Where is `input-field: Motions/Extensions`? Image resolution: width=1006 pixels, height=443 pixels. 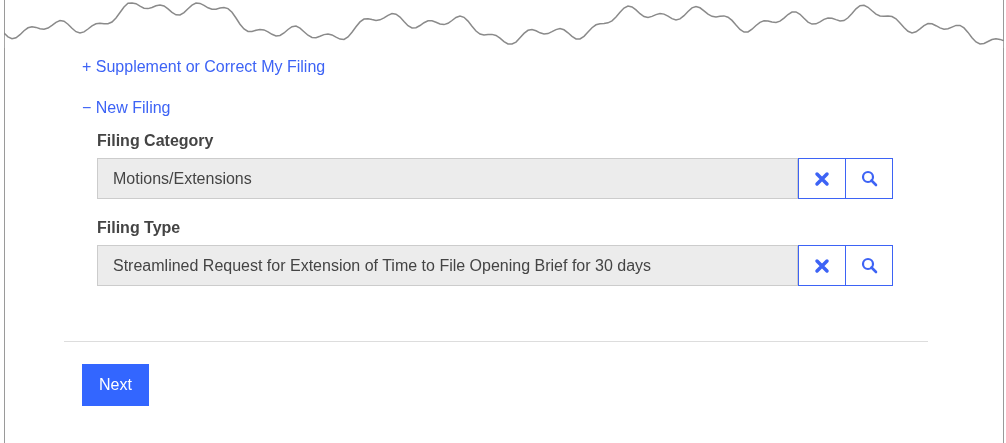
input-field: Motions/Extensions is located at coordinates (447, 178).